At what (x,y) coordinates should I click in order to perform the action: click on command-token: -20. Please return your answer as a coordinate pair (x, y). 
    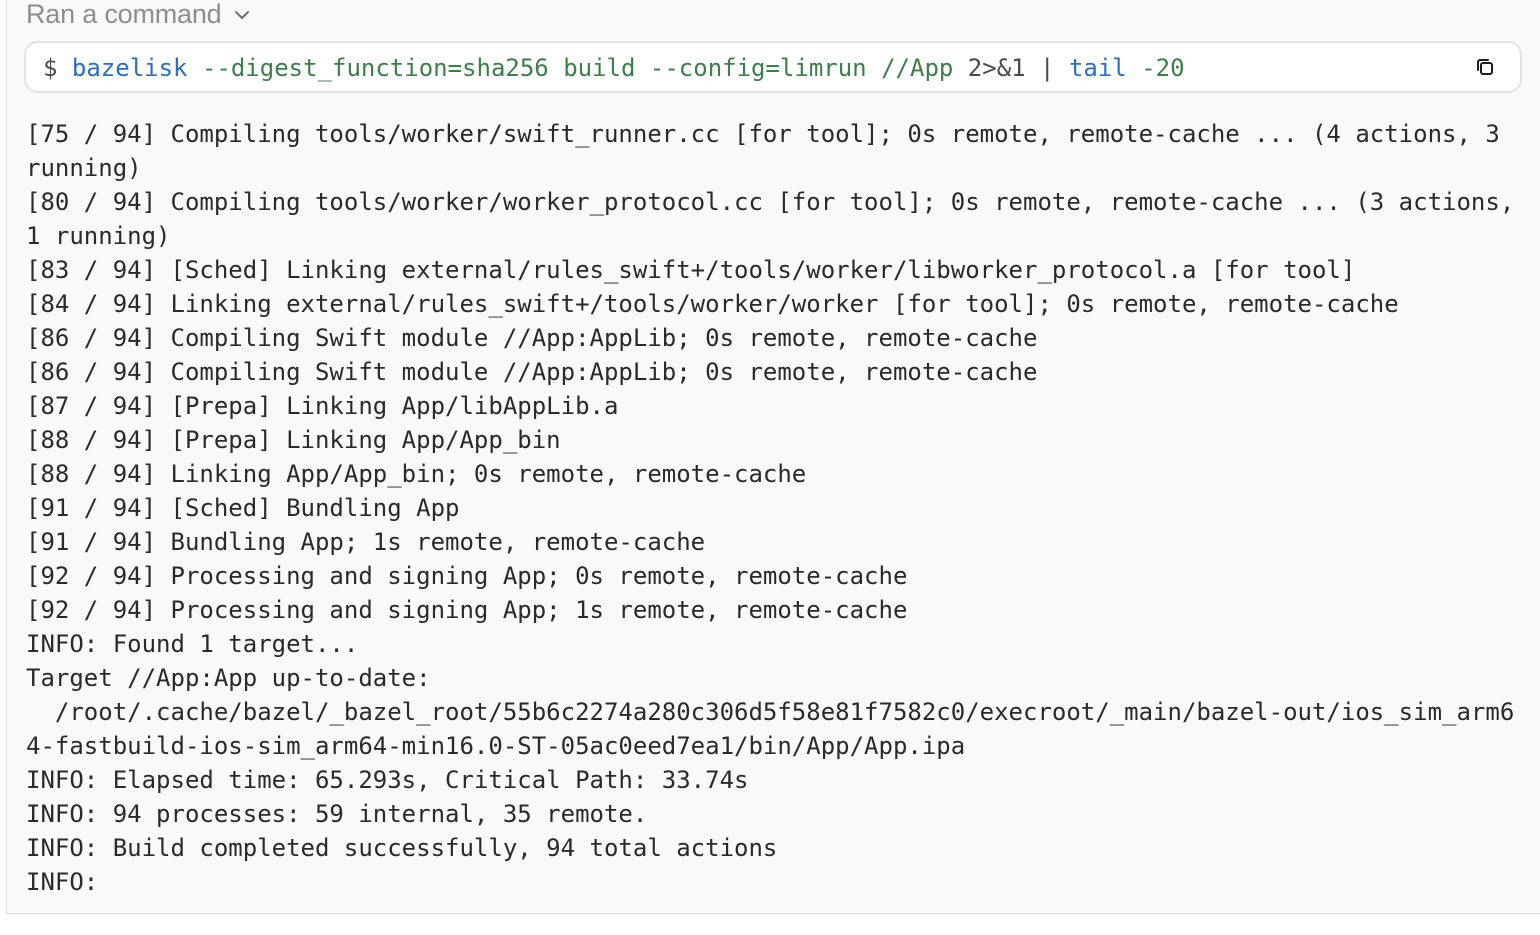
    Looking at the image, I should click on (1163, 68).